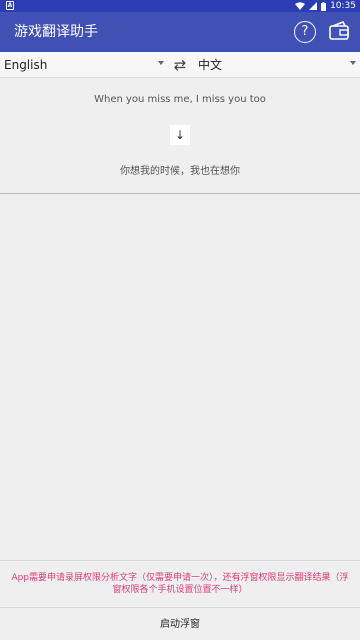 Image resolution: width=360 pixels, height=640 pixels. Describe the element at coordinates (339, 31) in the screenshot. I see `wallet-icon` at that location.